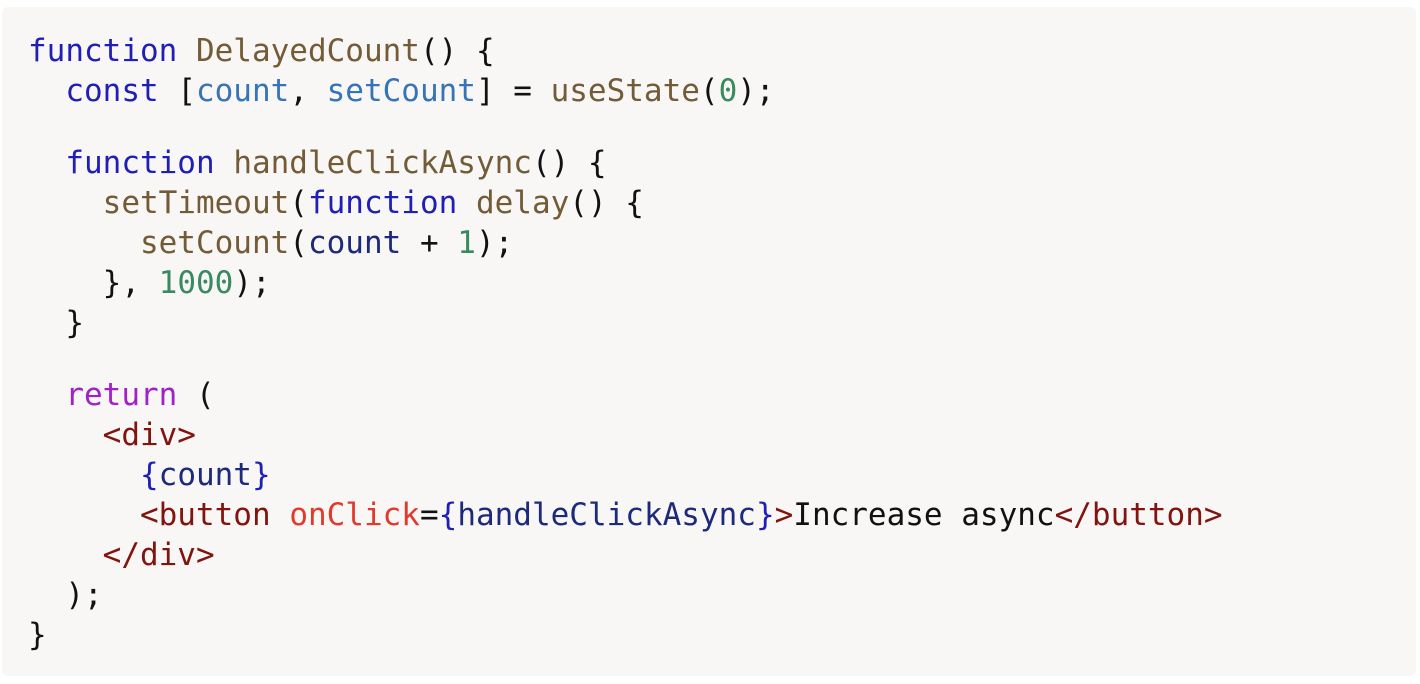  What do you see at coordinates (196, 283) in the screenshot?
I see `code-token: 1000` at bounding box center [196, 283].